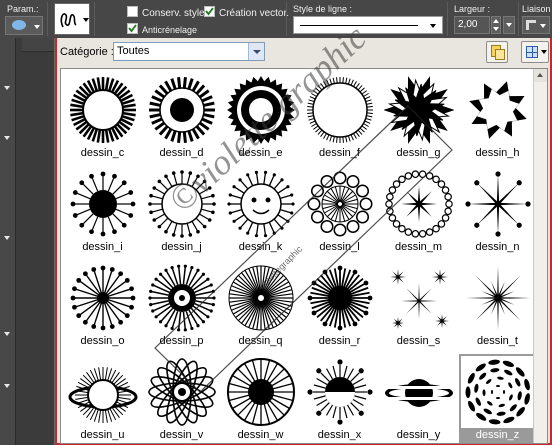 The image size is (552, 445). Describe the element at coordinates (496, 25) in the screenshot. I see `width-spinner` at that location.